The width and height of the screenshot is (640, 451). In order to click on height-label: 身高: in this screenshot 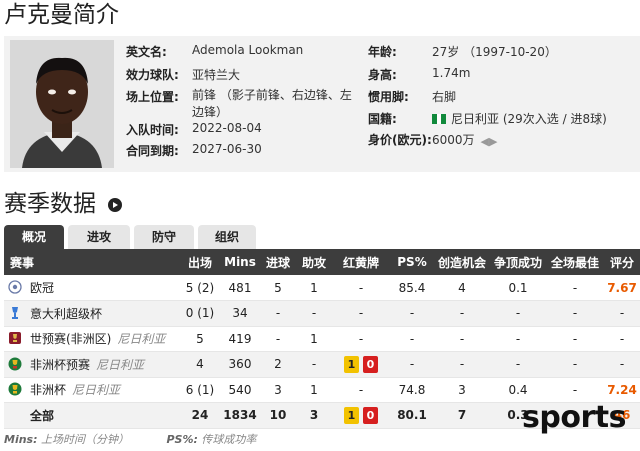, I will do `click(382, 75)`.